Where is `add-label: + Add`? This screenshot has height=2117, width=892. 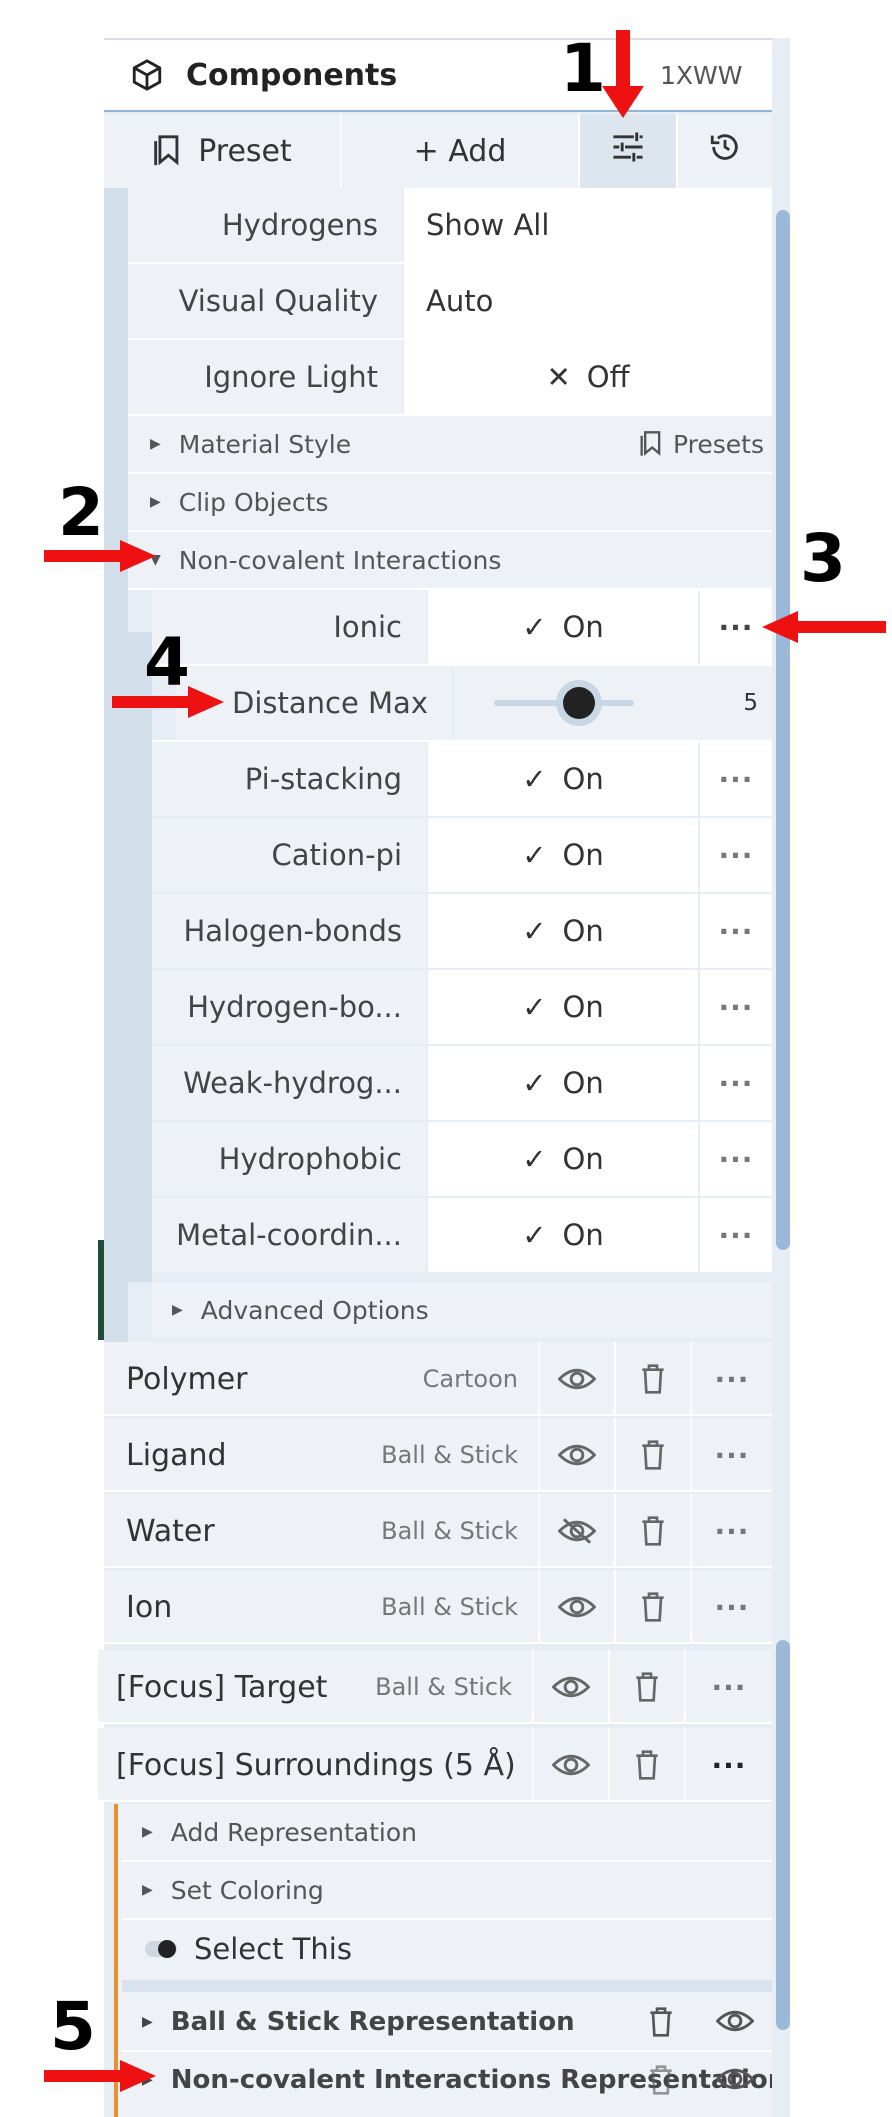 add-label: + Add is located at coordinates (460, 151).